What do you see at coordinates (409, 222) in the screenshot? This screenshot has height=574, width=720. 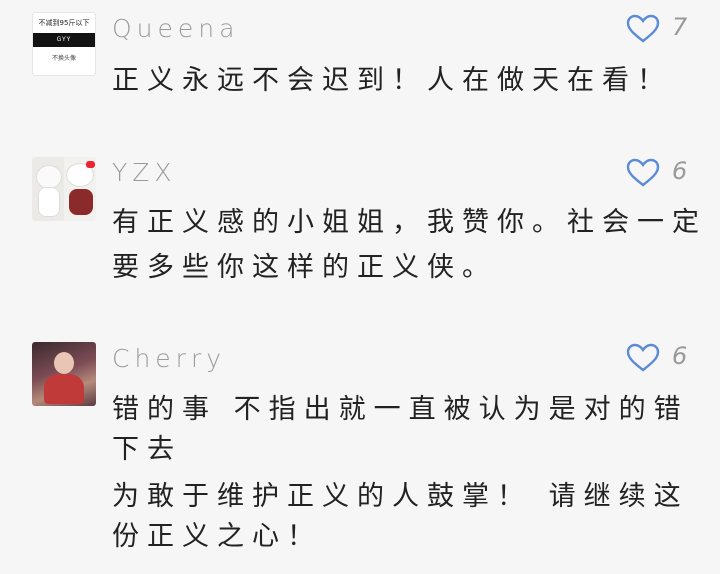 I see `comment-text-line: 有正义感的小姐姐，我赞你。社会一定` at bounding box center [409, 222].